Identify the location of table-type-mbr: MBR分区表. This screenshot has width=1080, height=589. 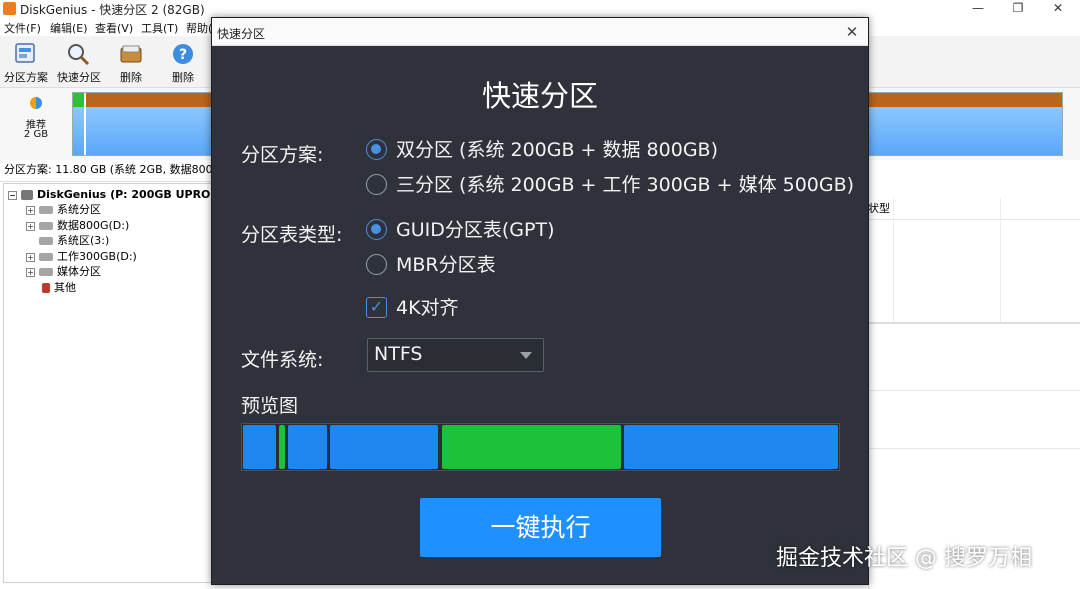
(441, 265).